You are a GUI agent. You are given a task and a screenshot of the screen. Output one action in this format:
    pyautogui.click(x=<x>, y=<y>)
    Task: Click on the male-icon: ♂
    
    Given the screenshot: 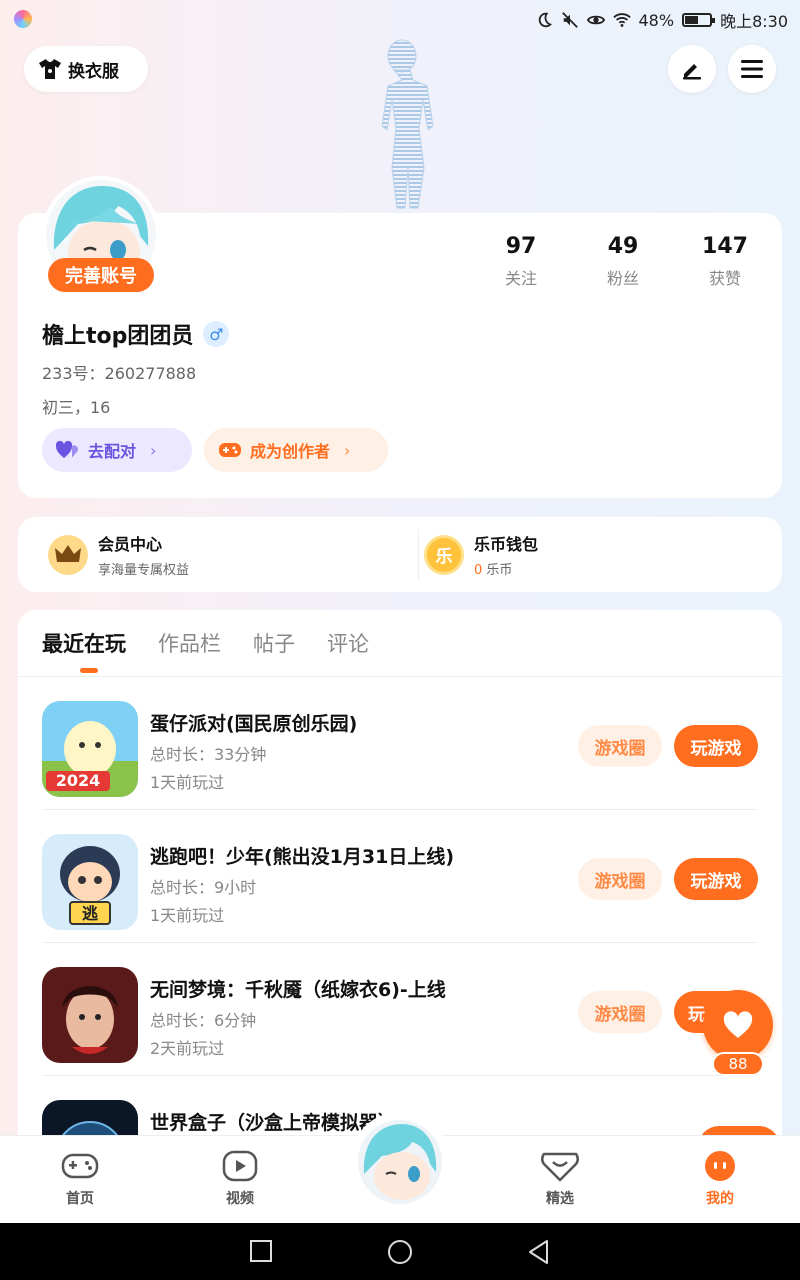 What is the action you would take?
    pyautogui.click(x=216, y=334)
    